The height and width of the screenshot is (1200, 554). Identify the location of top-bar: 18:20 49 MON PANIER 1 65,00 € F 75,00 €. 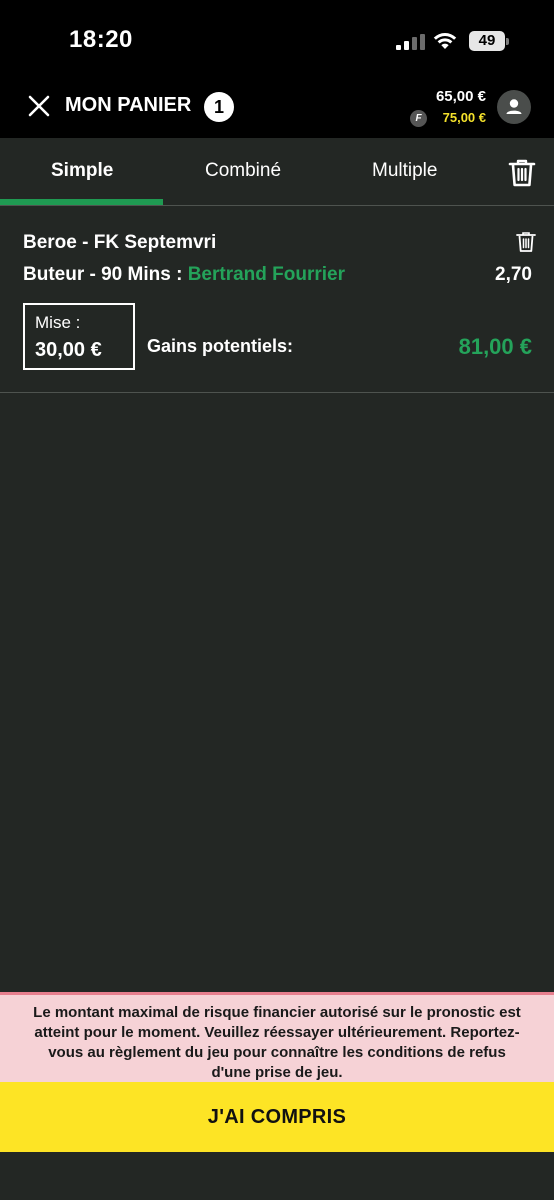
(277, 69).